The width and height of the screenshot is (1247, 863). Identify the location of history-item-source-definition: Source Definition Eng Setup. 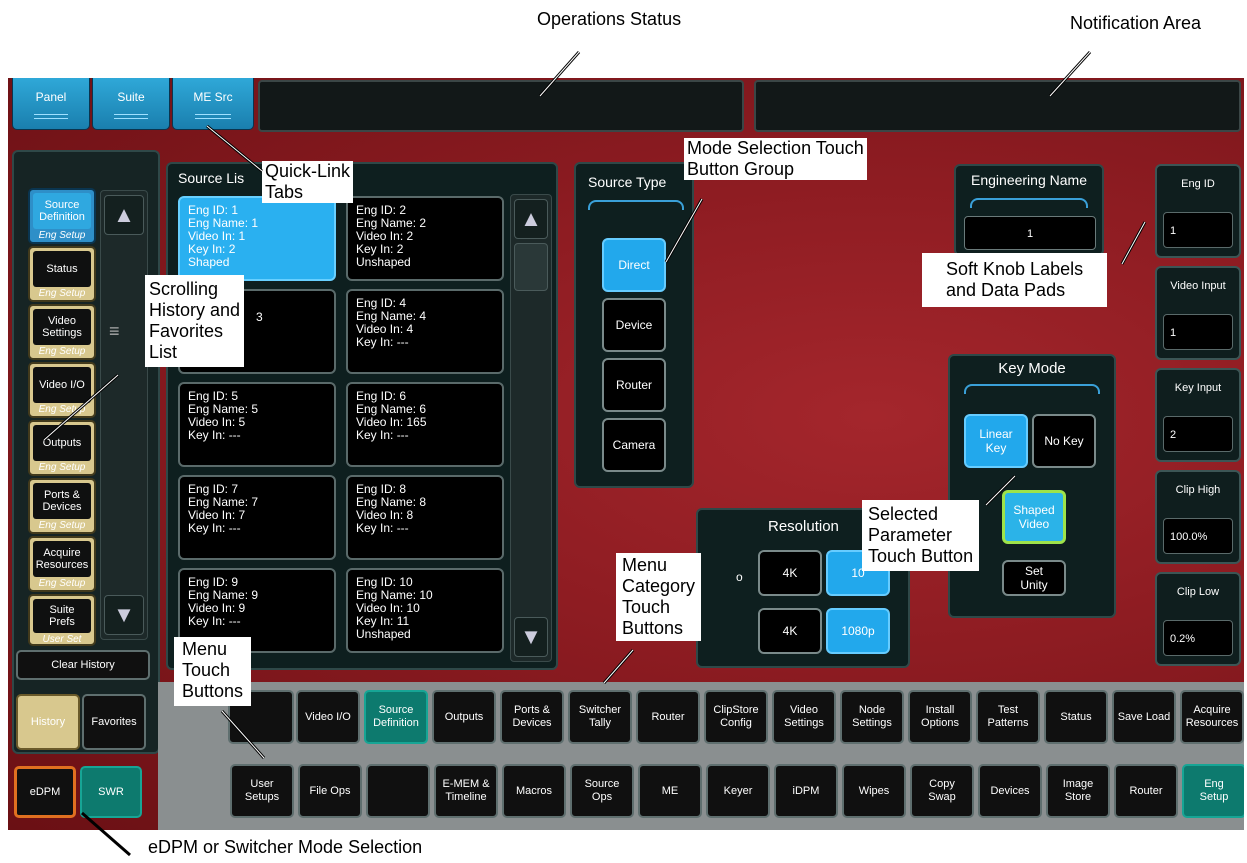
(62, 216).